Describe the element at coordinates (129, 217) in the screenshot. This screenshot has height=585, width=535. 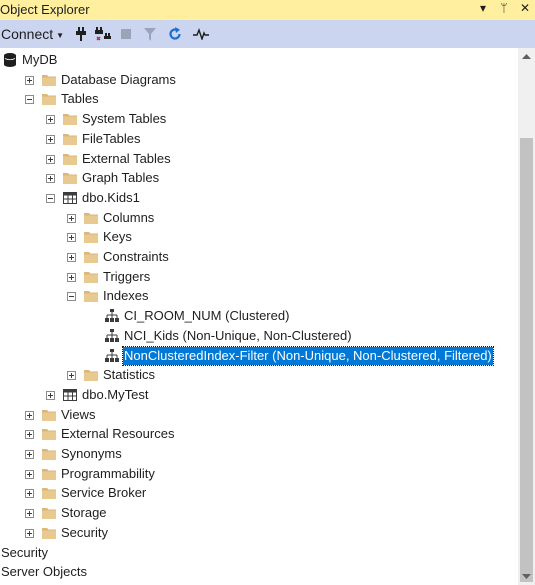
I see `tree-node-label: Columns` at that location.